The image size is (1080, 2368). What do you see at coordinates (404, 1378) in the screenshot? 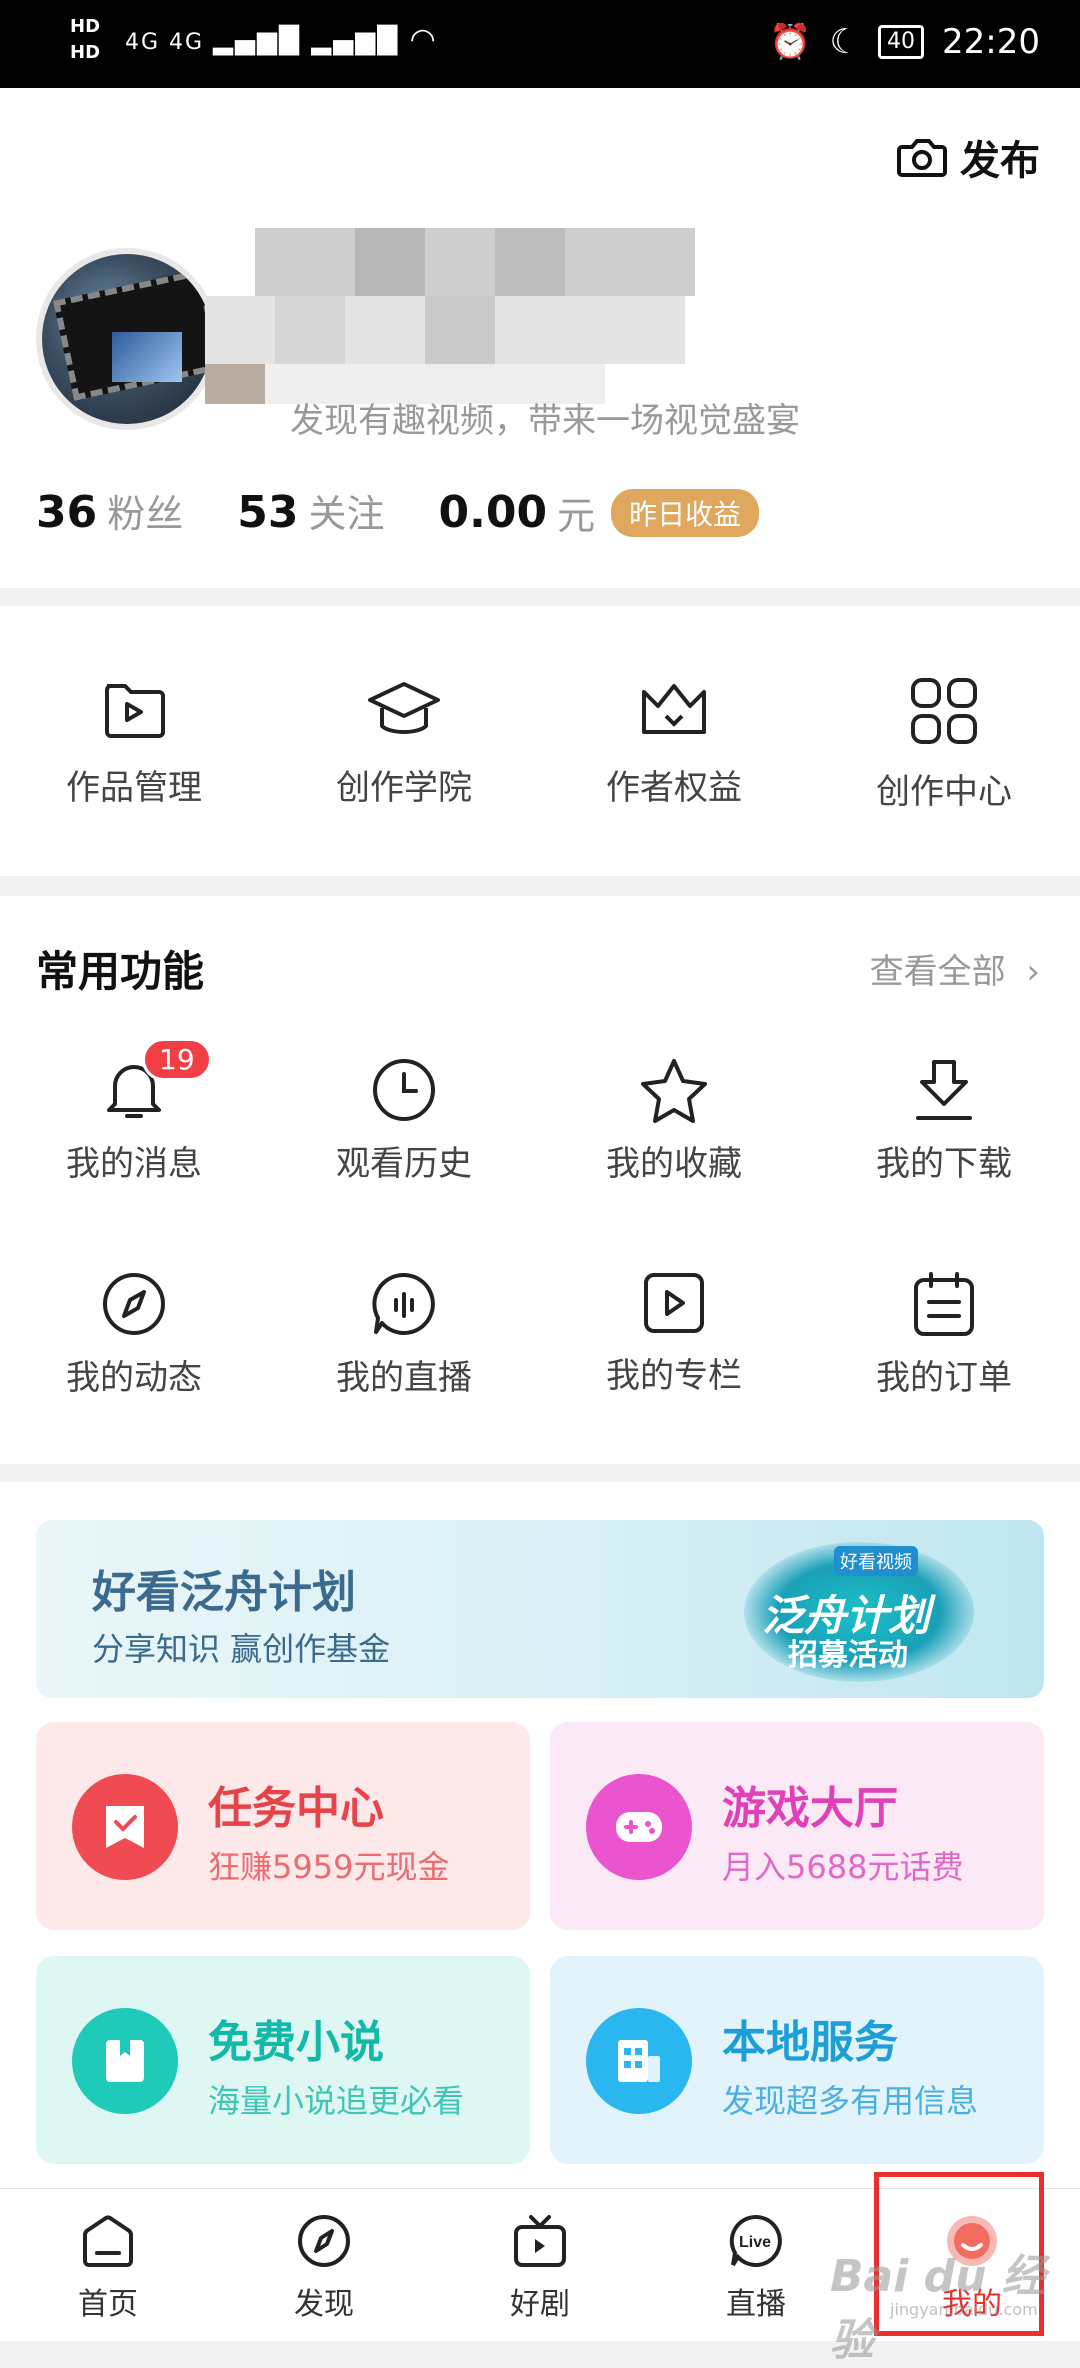
I see `func-label: 我的直播` at bounding box center [404, 1378].